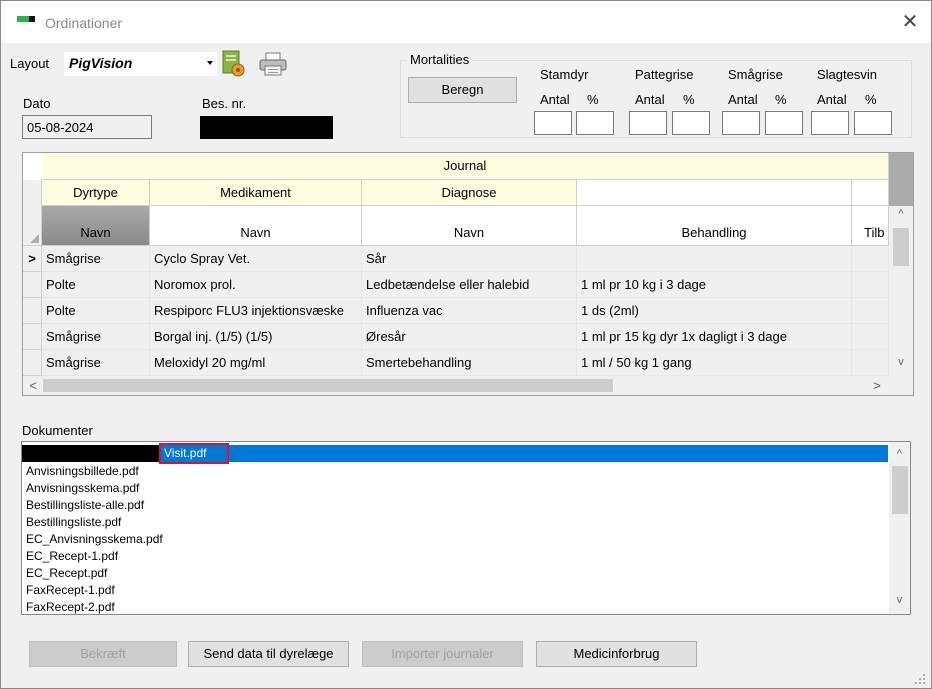 The height and width of the screenshot is (689, 932). I want to click on slagtesvin-pct-field, so click(873, 123).